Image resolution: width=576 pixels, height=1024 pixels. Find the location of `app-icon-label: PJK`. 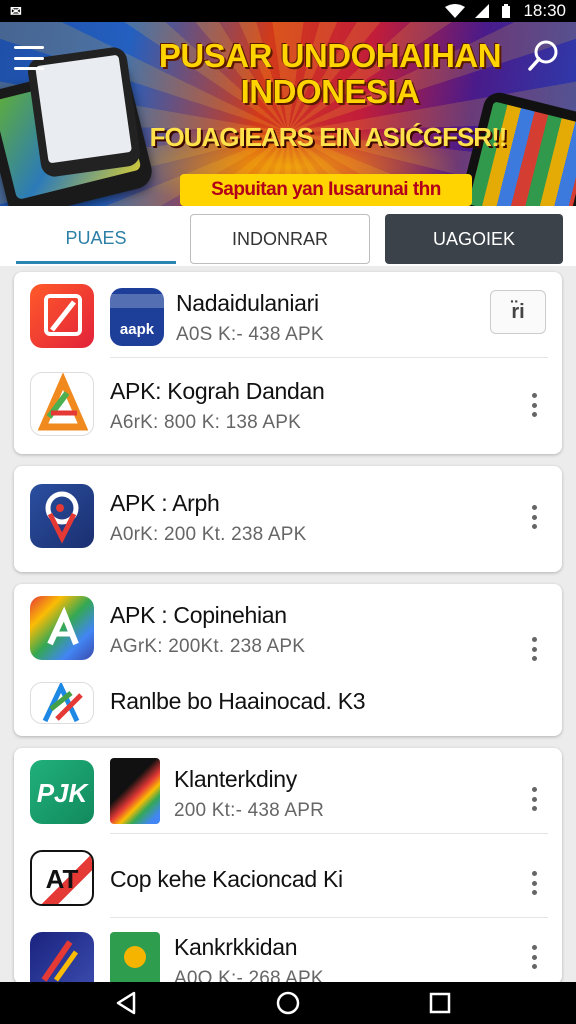

app-icon-label: PJK is located at coordinates (62, 793).